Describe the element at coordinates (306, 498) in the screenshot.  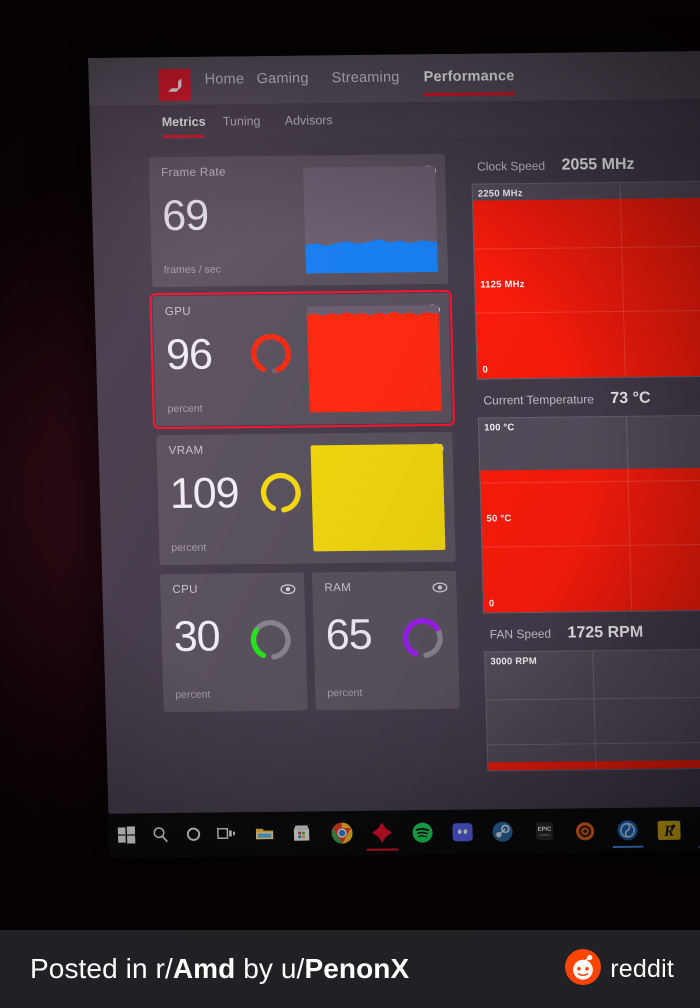
I see `metric-card-vram: VRAM 109 percent` at that location.